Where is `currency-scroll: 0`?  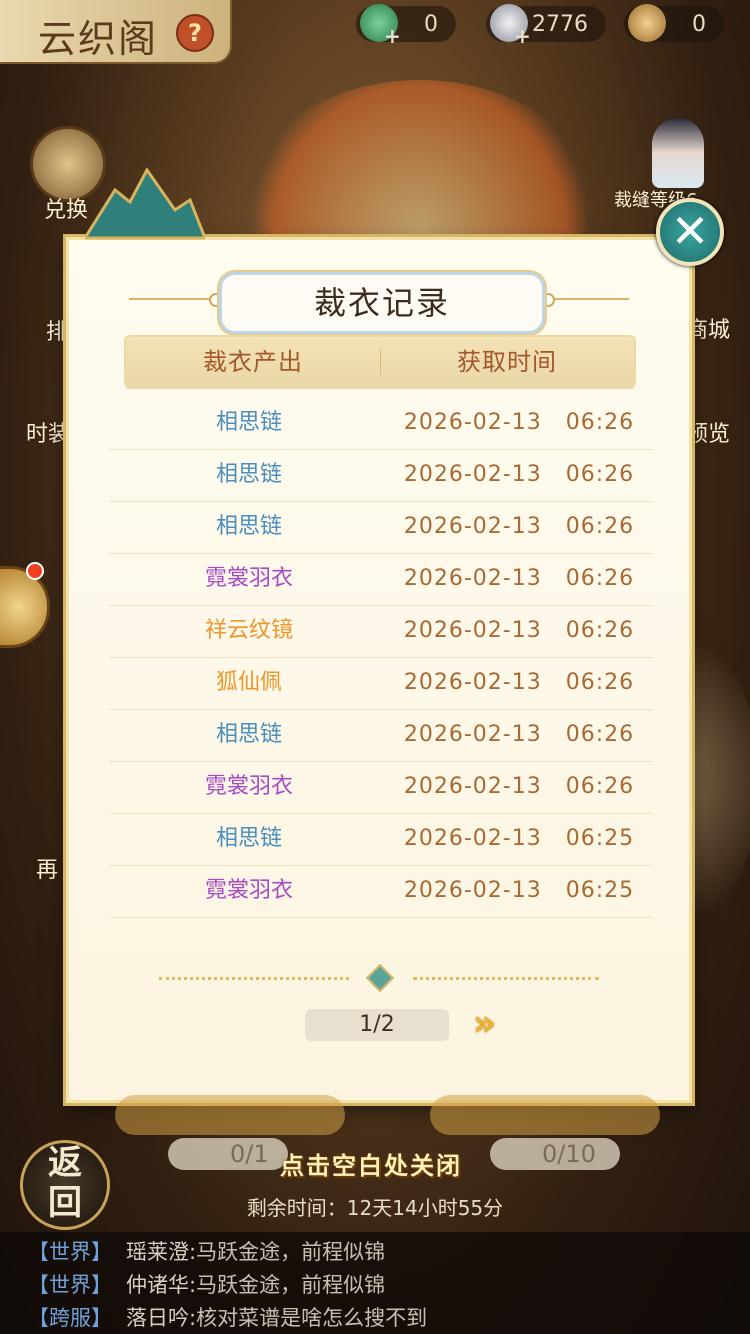
currency-scroll: 0 is located at coordinates (674, 23).